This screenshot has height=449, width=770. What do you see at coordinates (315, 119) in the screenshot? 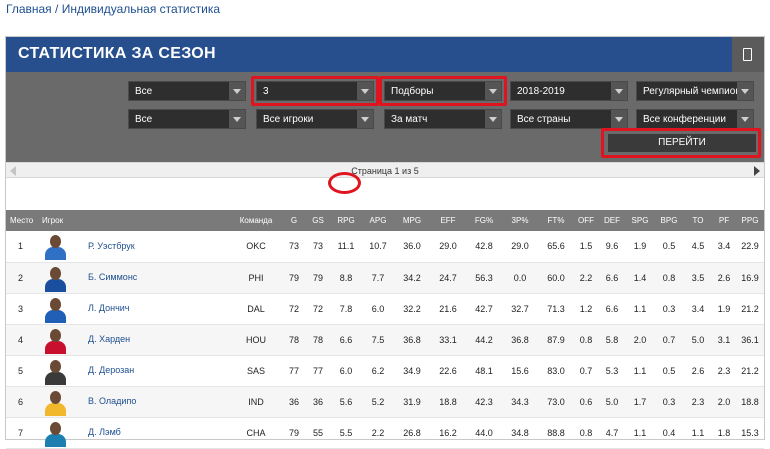
I see `filter-players-select: Все игроки` at bounding box center [315, 119].